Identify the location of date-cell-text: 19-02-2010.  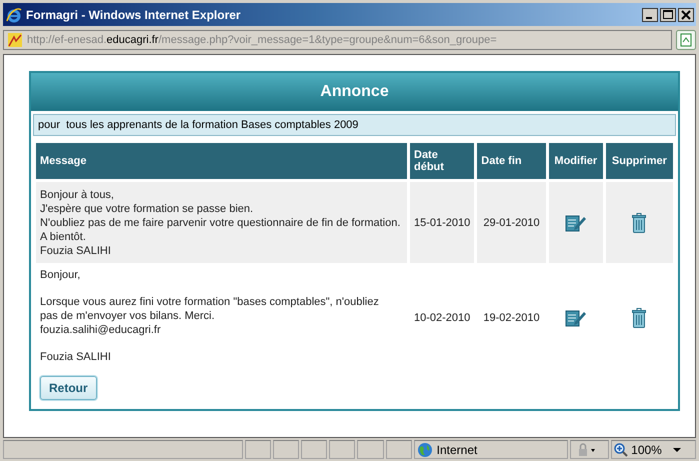
(511, 318).